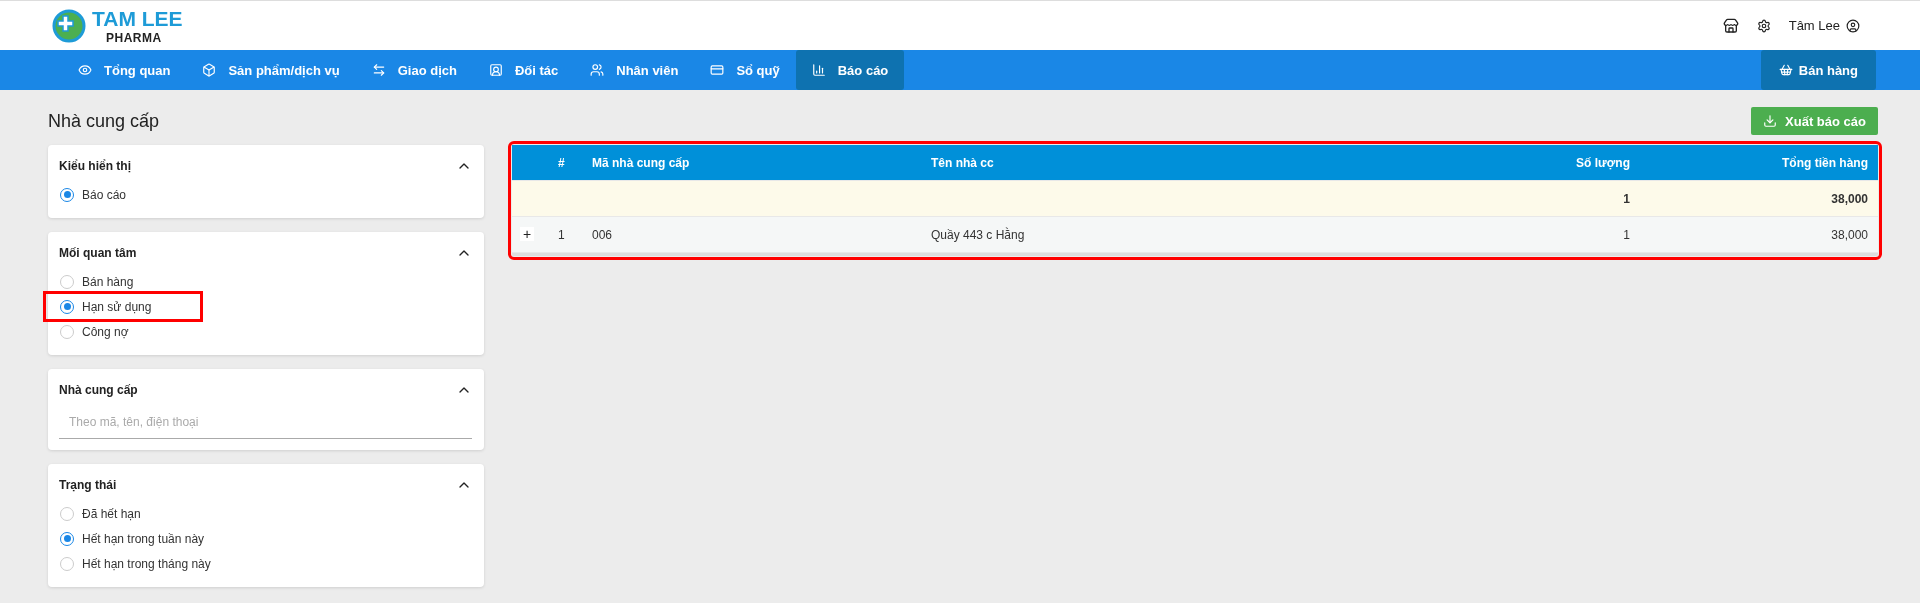  I want to click on nav-tab: Sổ quỹ, so click(745, 70).